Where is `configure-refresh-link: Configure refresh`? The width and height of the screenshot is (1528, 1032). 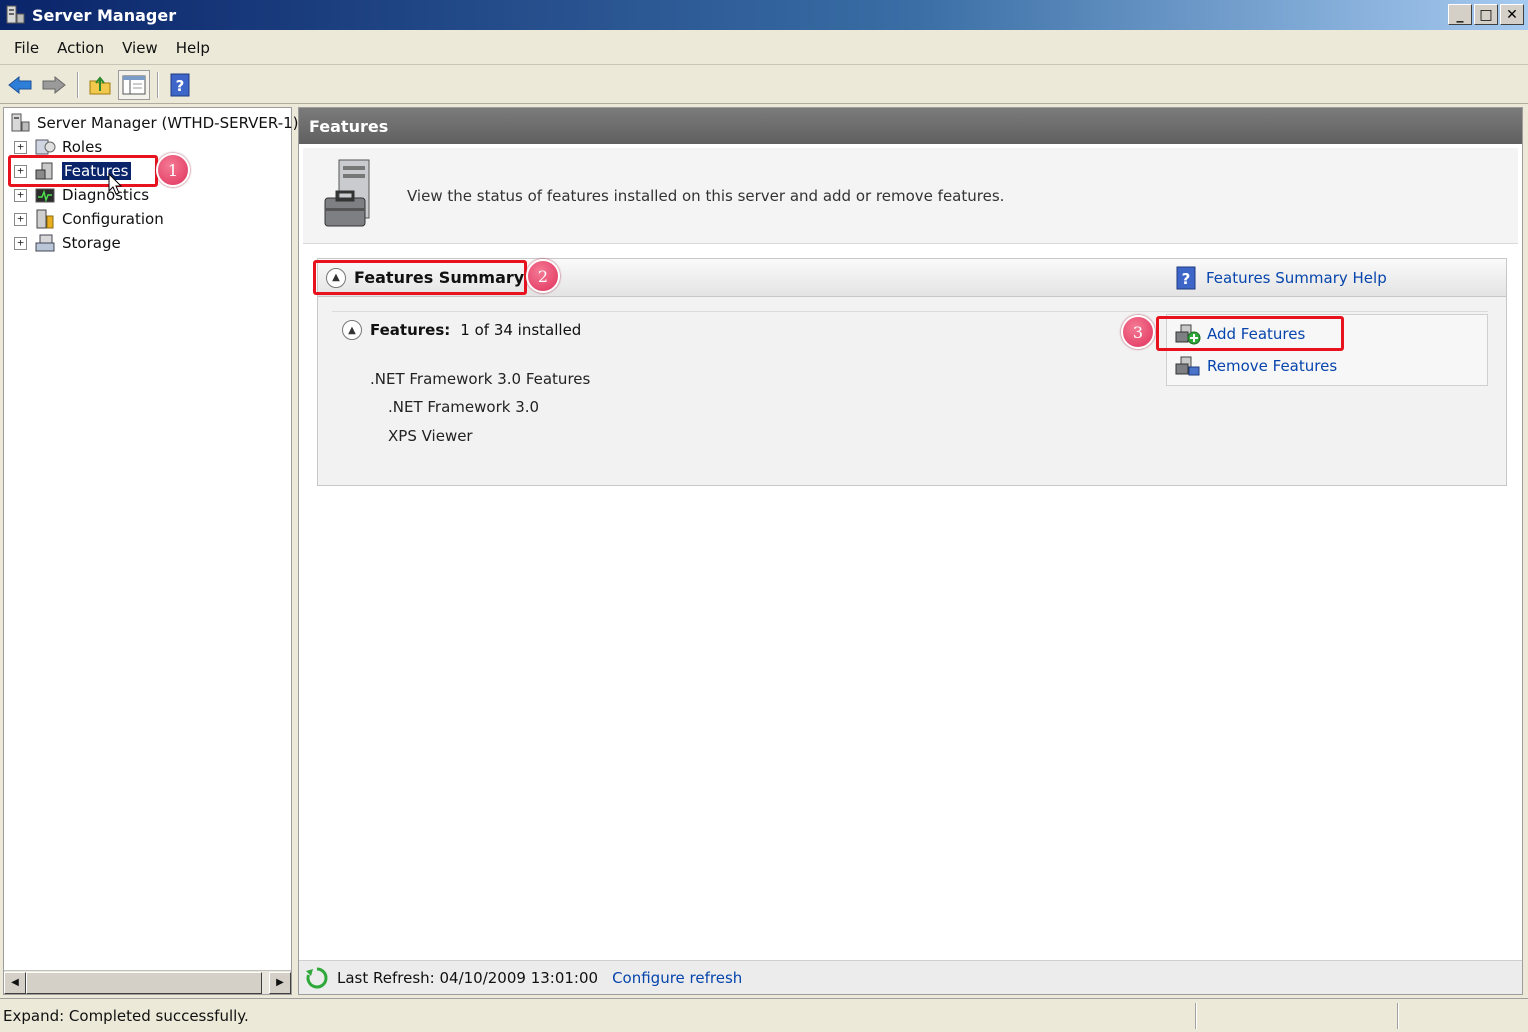
configure-refresh-link: Configure refresh is located at coordinates (677, 978).